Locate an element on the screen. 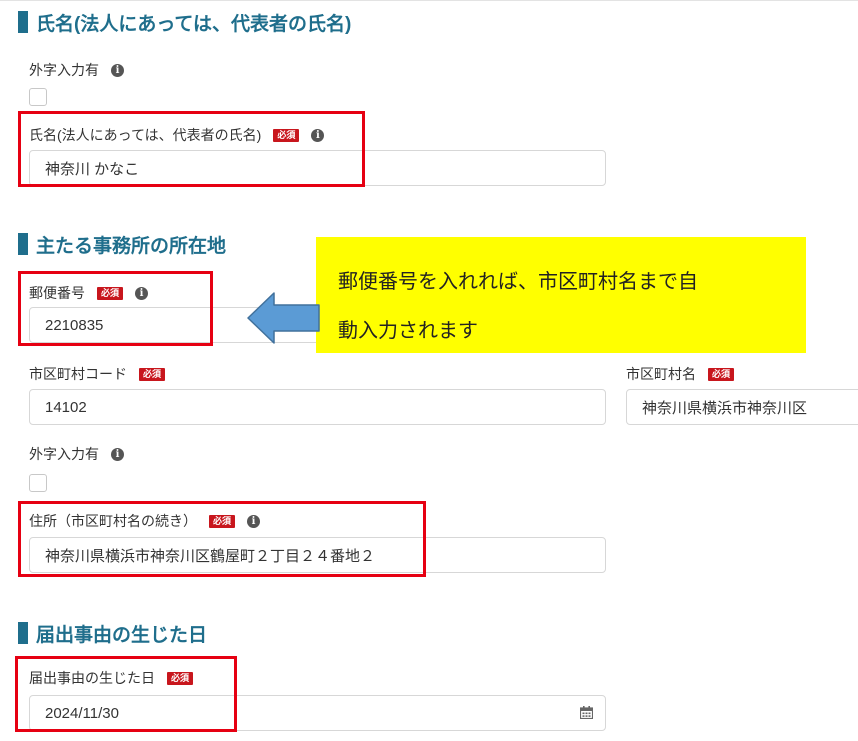  city-code-label-text: 市区町村コード is located at coordinates (78, 374).